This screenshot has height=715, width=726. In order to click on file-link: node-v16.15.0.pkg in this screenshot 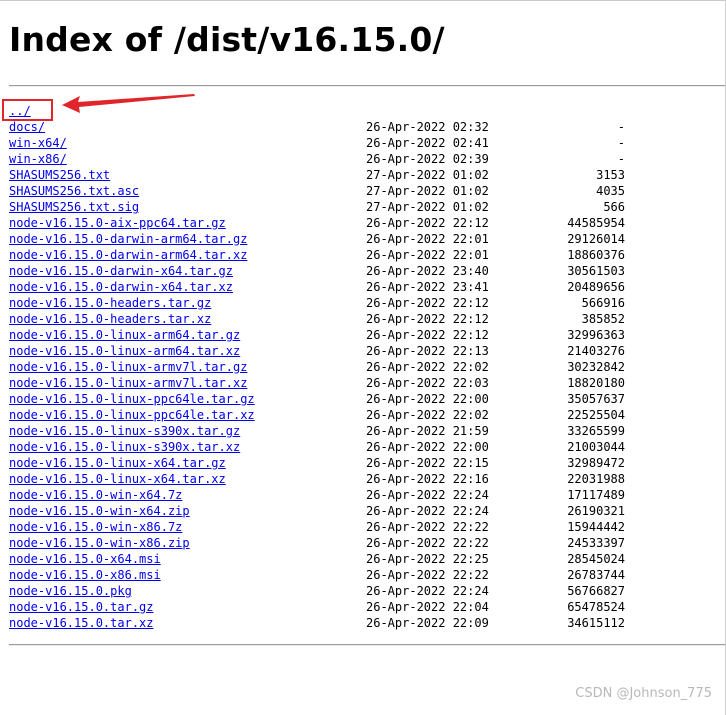, I will do `click(70, 591)`.